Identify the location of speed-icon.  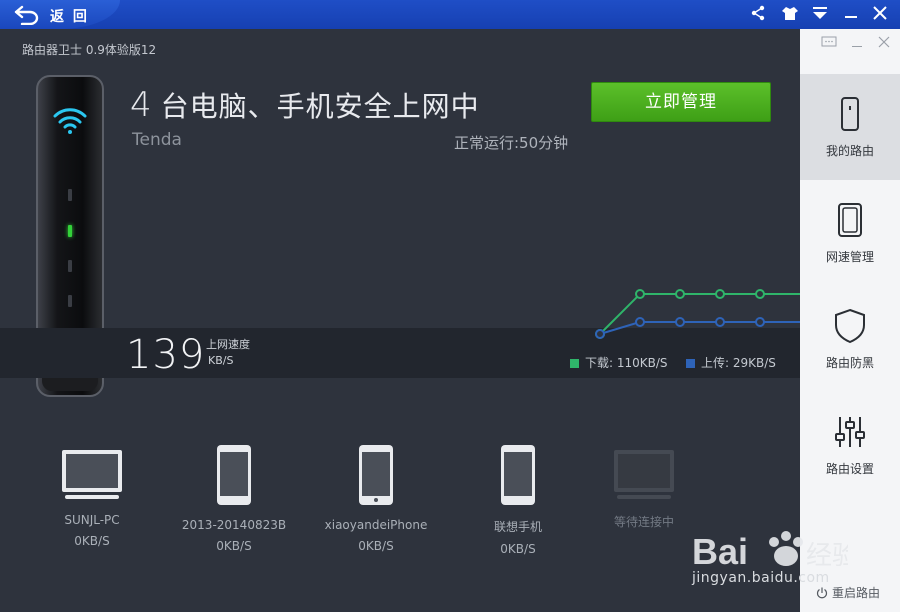
(850, 220).